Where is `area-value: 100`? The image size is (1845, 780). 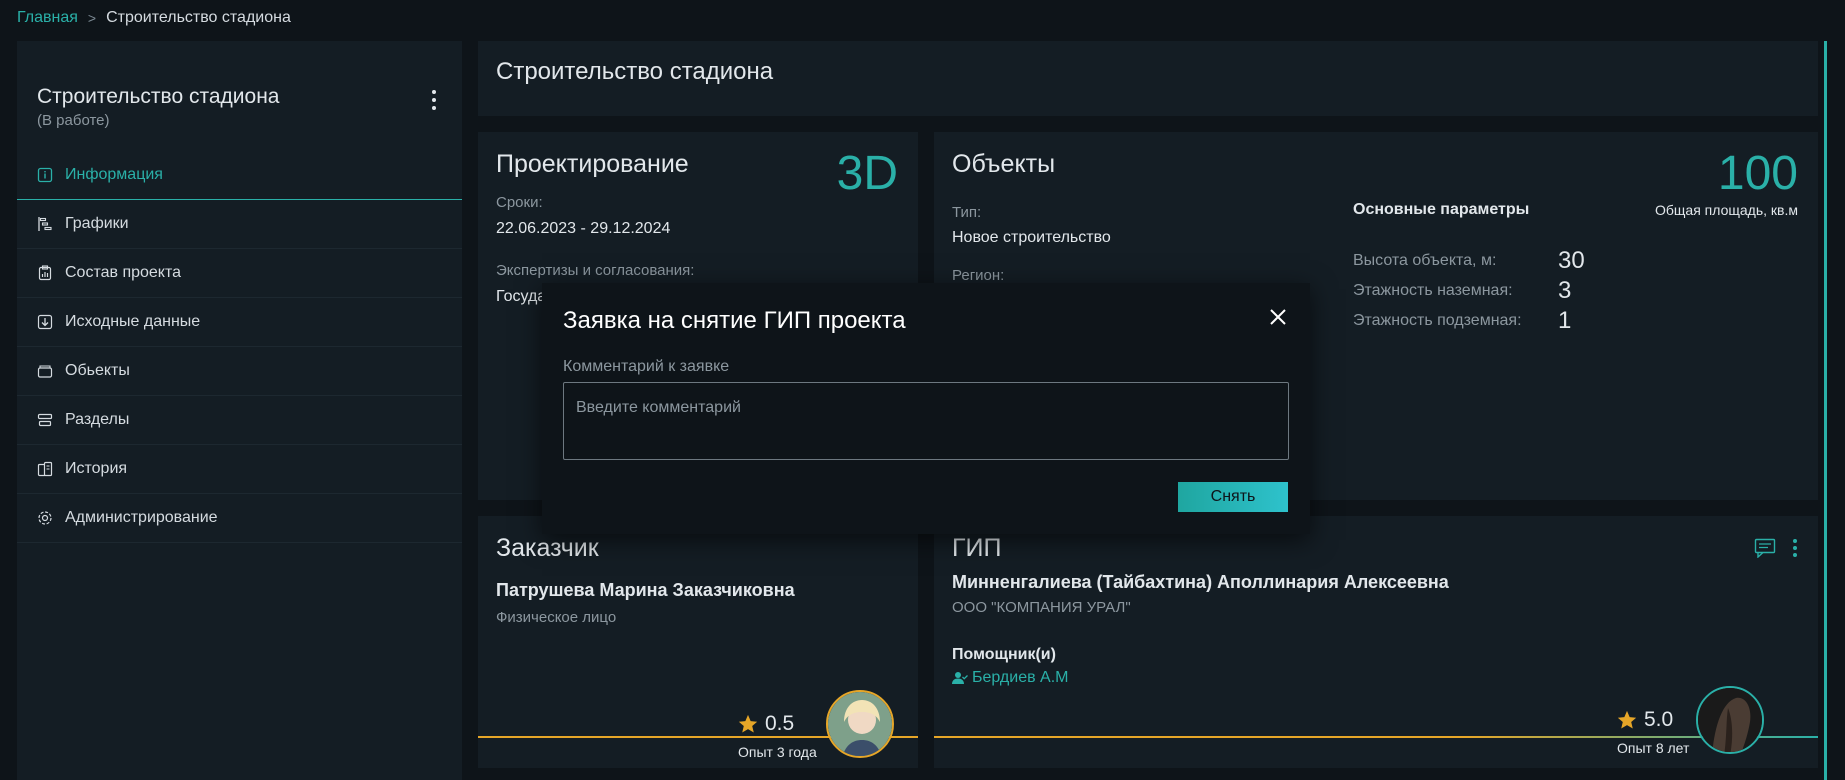
area-value: 100 is located at coordinates (1757, 173).